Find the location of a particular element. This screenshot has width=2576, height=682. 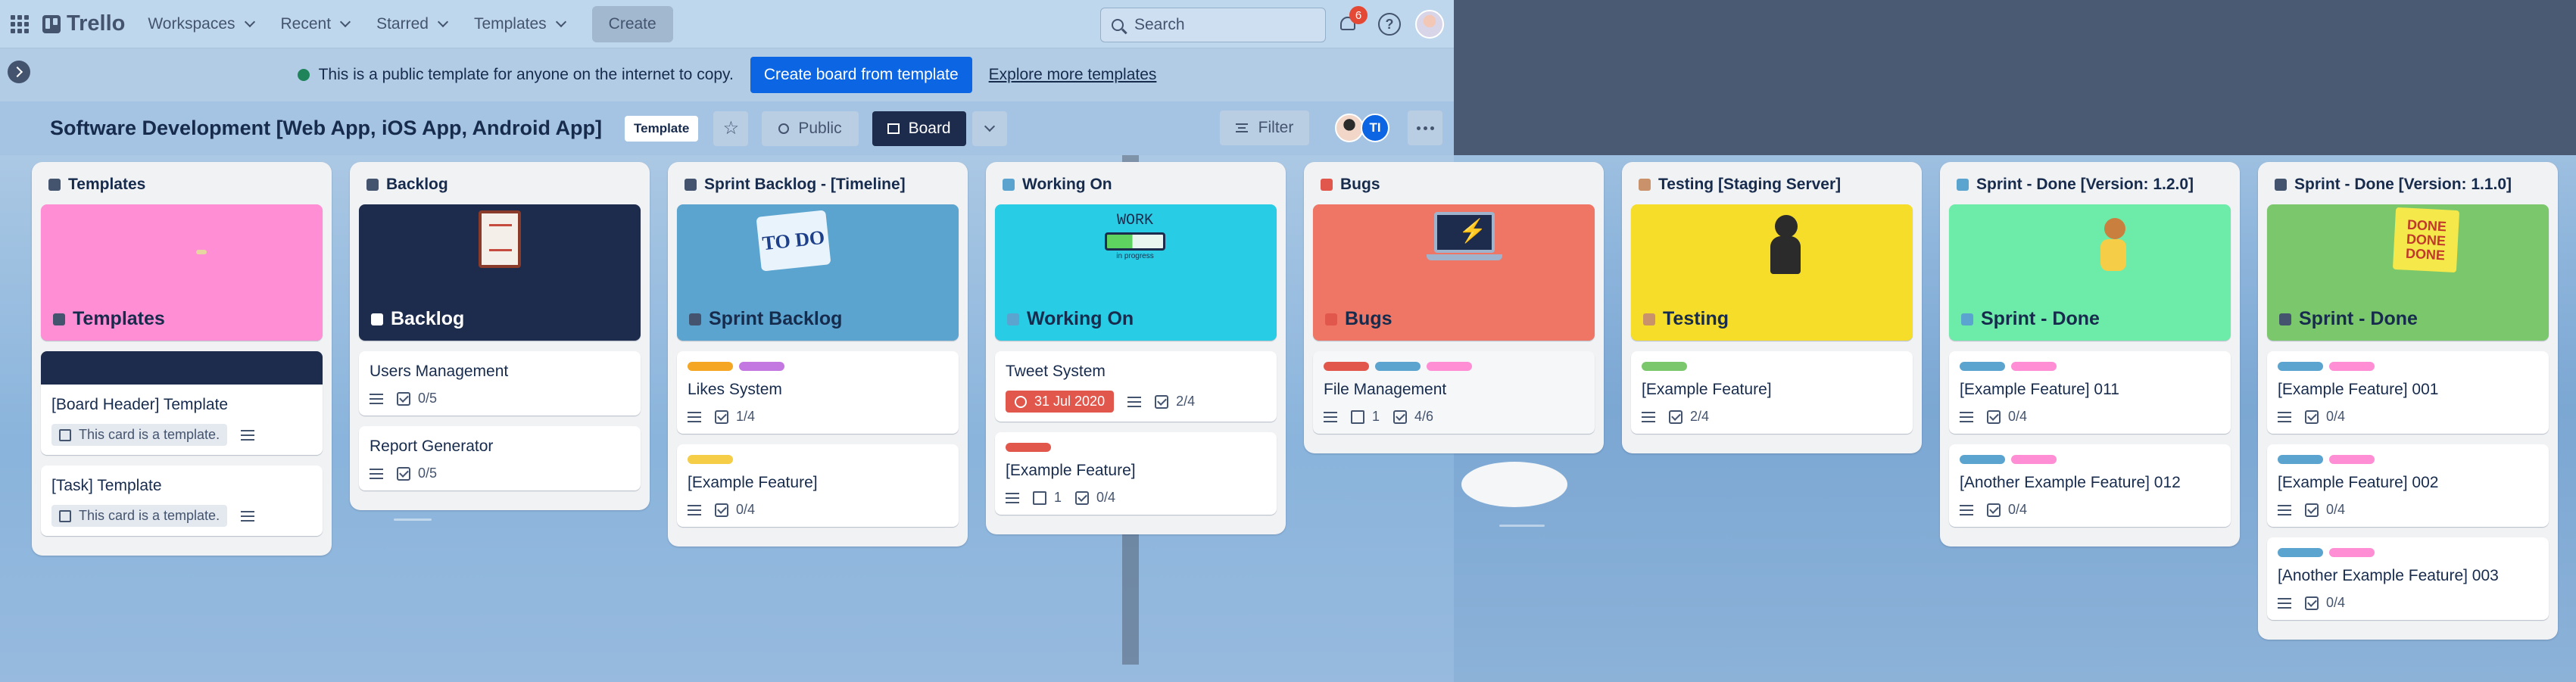

list-title: Working On is located at coordinates (1136, 187).